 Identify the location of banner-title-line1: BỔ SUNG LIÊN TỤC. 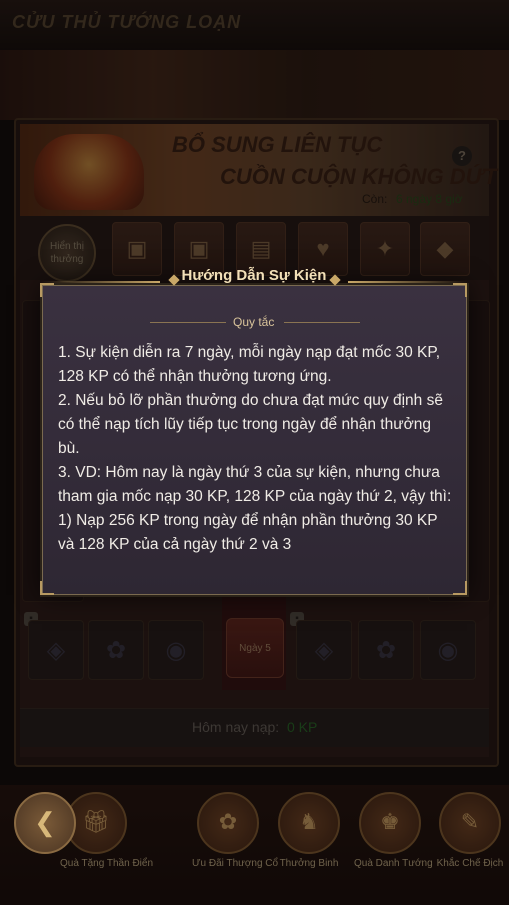
(277, 144).